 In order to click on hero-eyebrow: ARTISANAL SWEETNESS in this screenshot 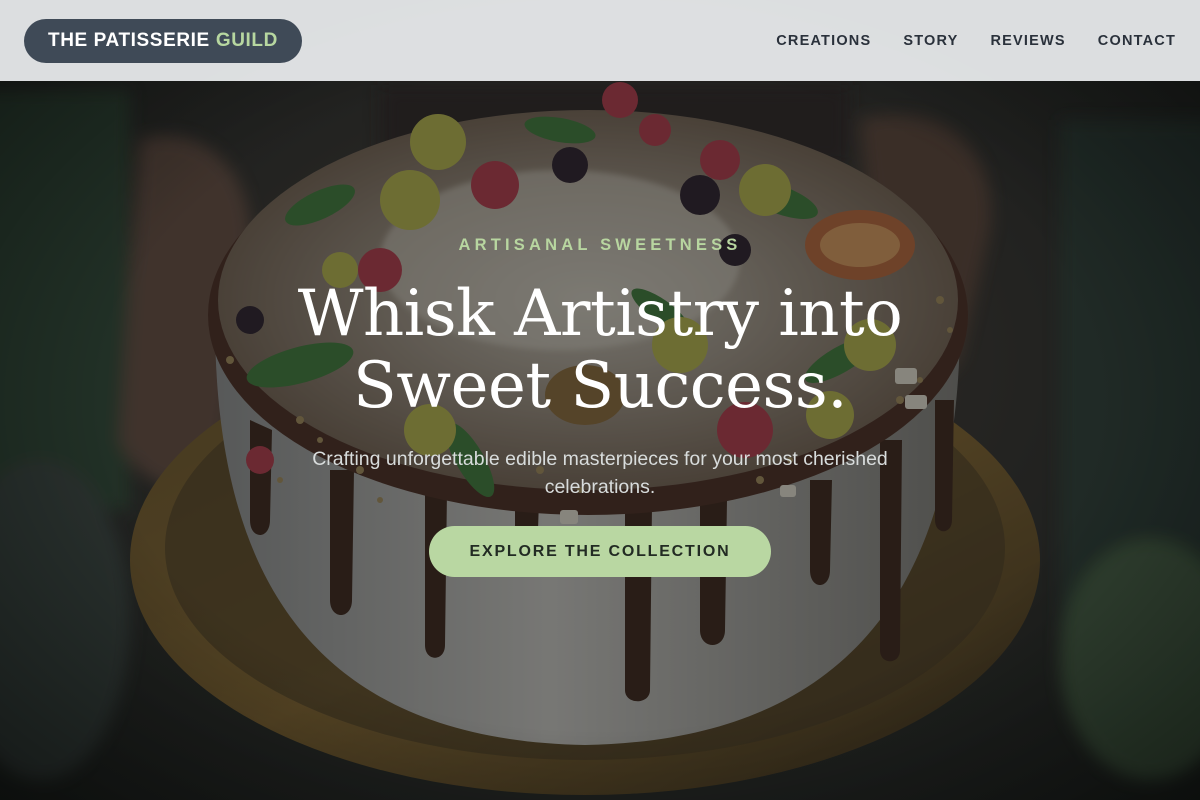, I will do `click(600, 245)`.